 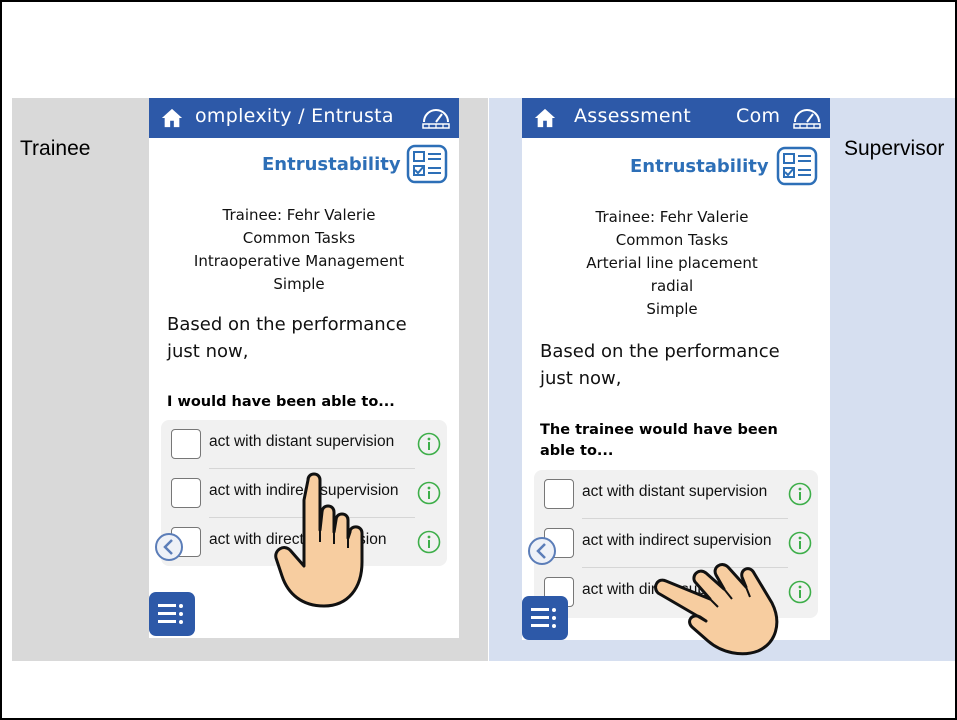 What do you see at coordinates (55, 148) in the screenshot?
I see `trainee-label: Trainee` at bounding box center [55, 148].